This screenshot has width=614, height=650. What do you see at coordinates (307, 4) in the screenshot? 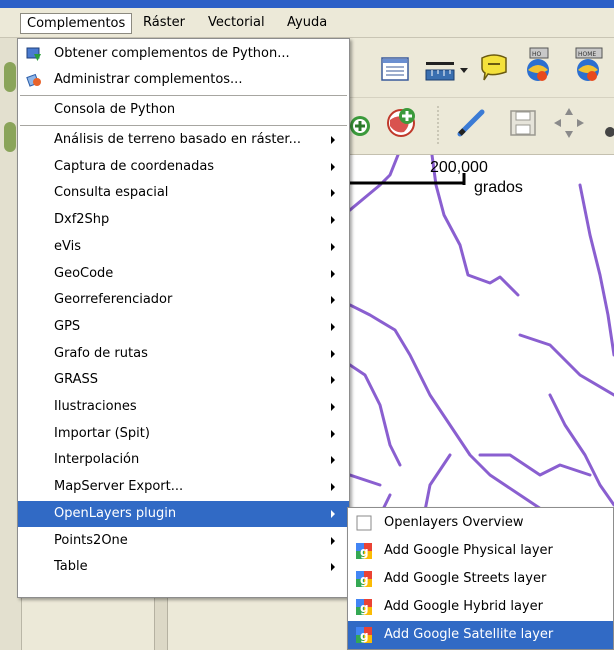
I see `window-titlebar` at bounding box center [307, 4].